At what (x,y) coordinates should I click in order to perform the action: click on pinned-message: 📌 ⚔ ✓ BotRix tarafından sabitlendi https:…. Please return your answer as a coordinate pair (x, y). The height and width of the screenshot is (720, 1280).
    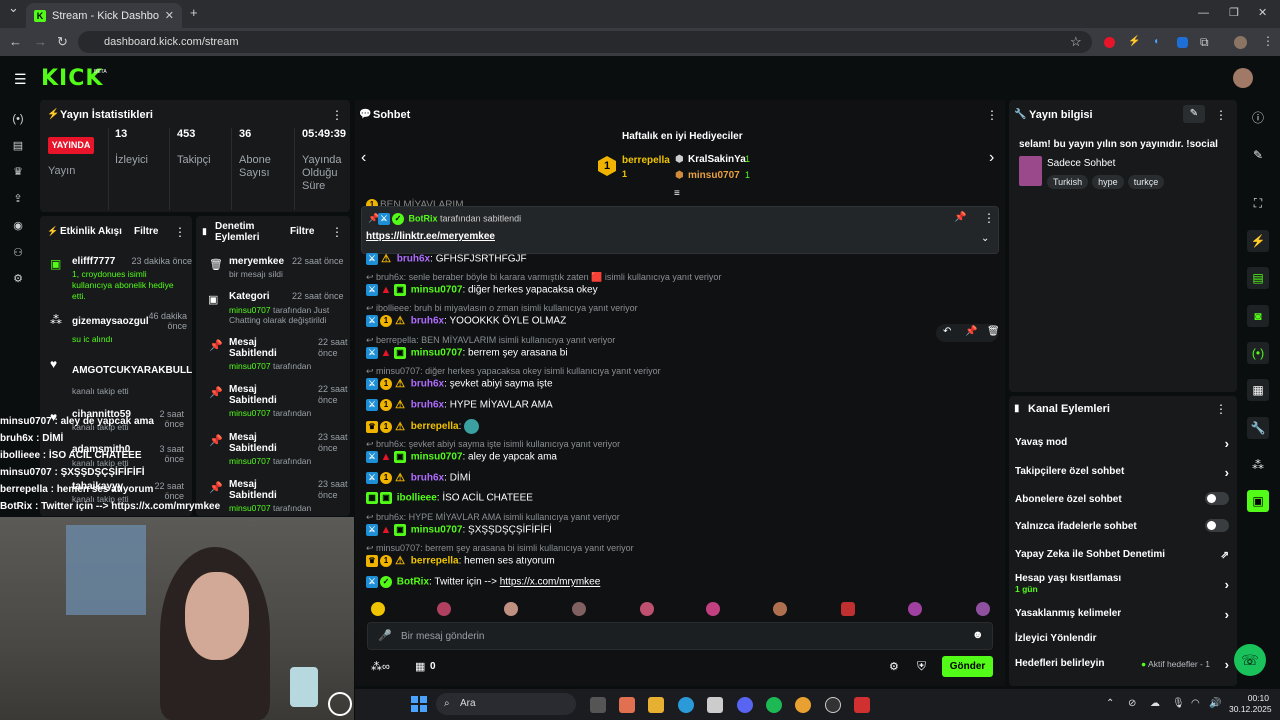
    Looking at the image, I should click on (680, 230).